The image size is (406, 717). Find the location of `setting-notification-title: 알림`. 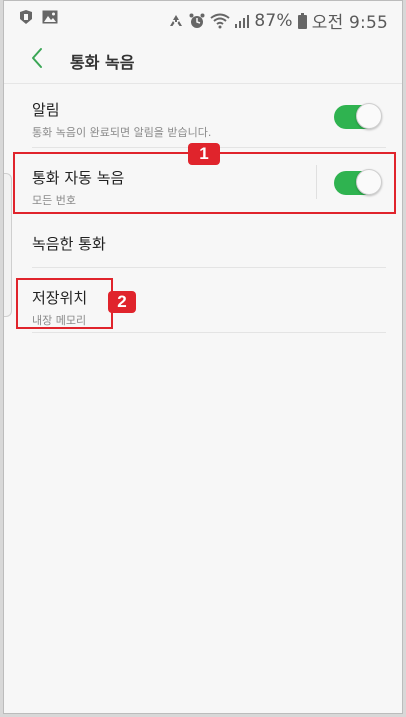

setting-notification-title: 알림 is located at coordinates (46, 110).